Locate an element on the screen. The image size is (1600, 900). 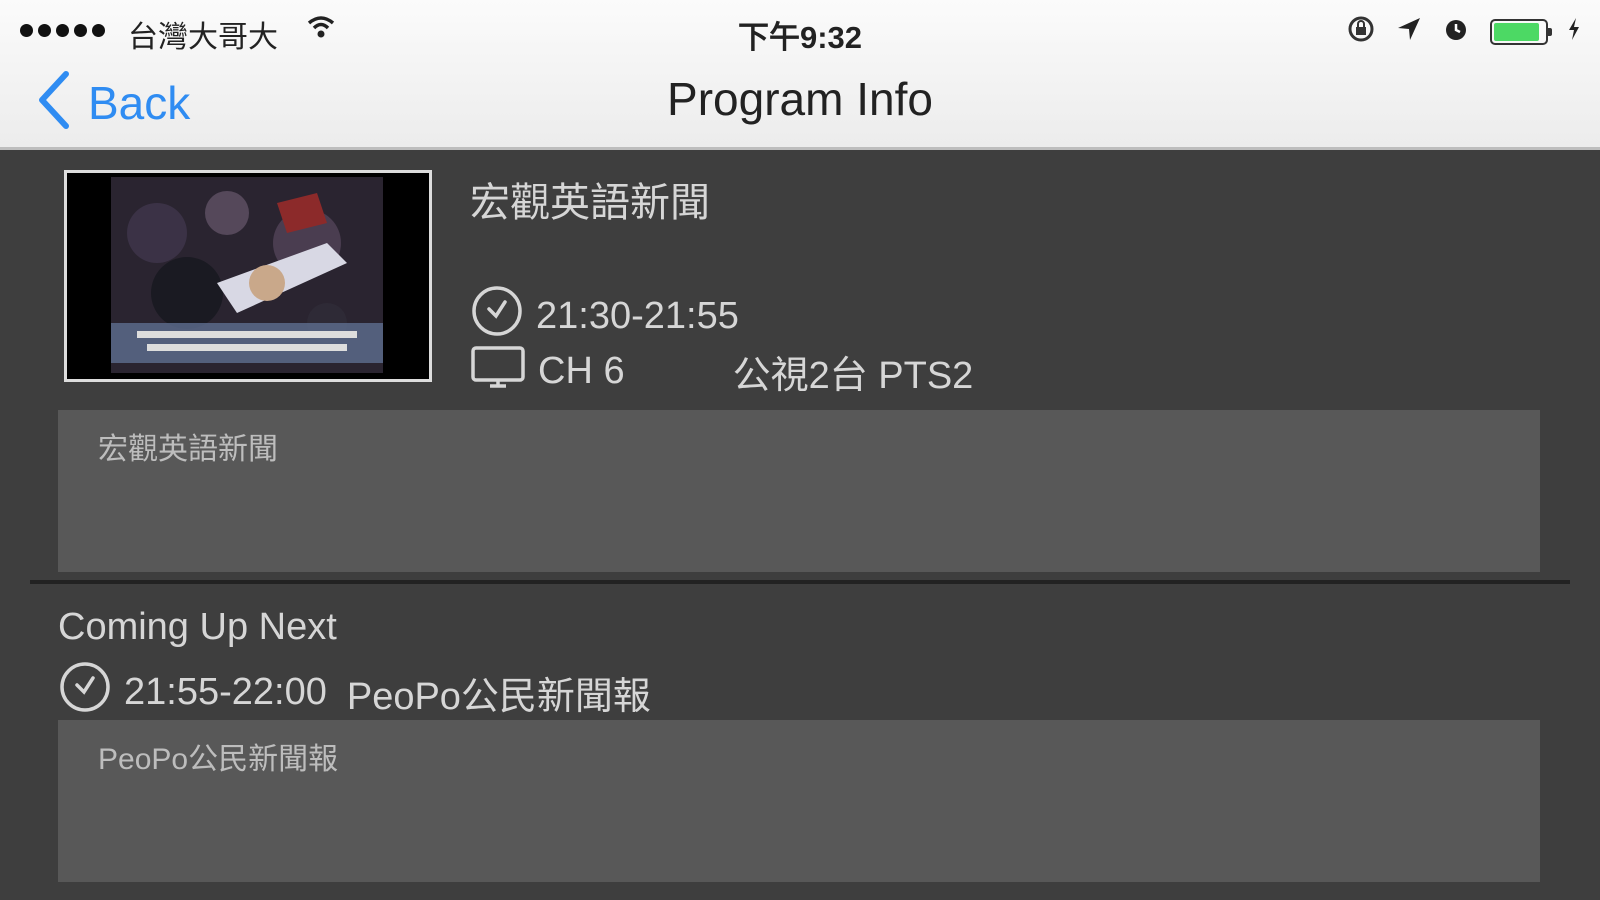
rotation-lock-icon is located at coordinates (1361, 31).